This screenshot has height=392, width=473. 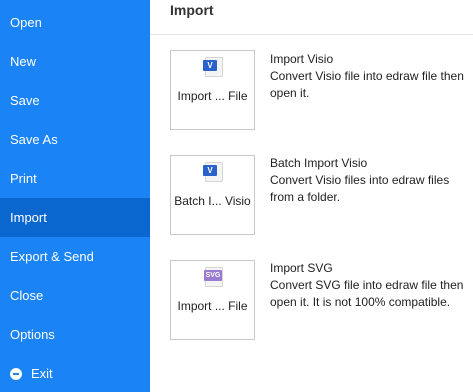 I want to click on import-svg-title: Import SVG, so click(x=301, y=268).